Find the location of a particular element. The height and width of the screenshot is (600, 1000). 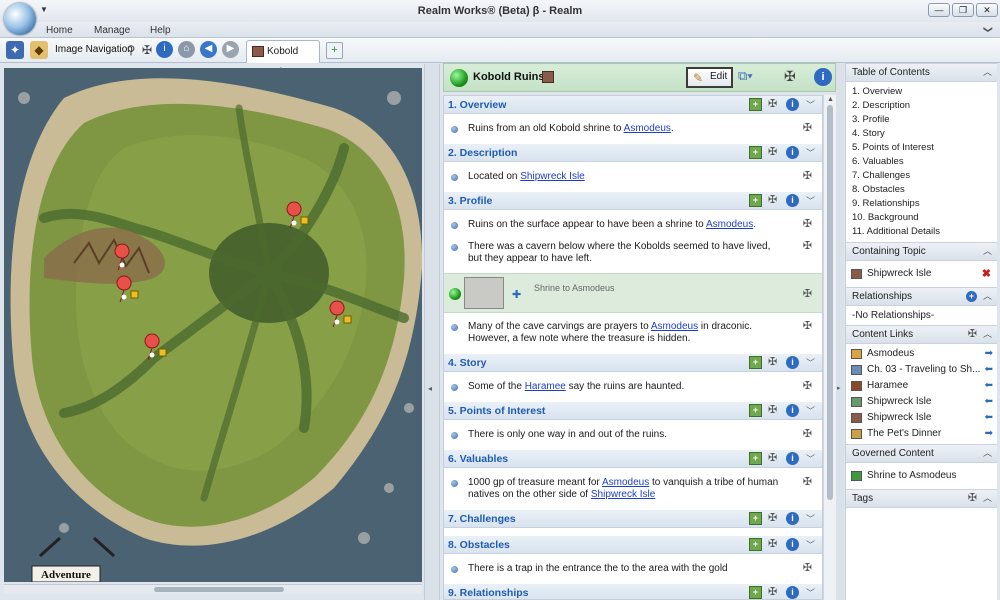

minimize-button: — is located at coordinates (939, 10).